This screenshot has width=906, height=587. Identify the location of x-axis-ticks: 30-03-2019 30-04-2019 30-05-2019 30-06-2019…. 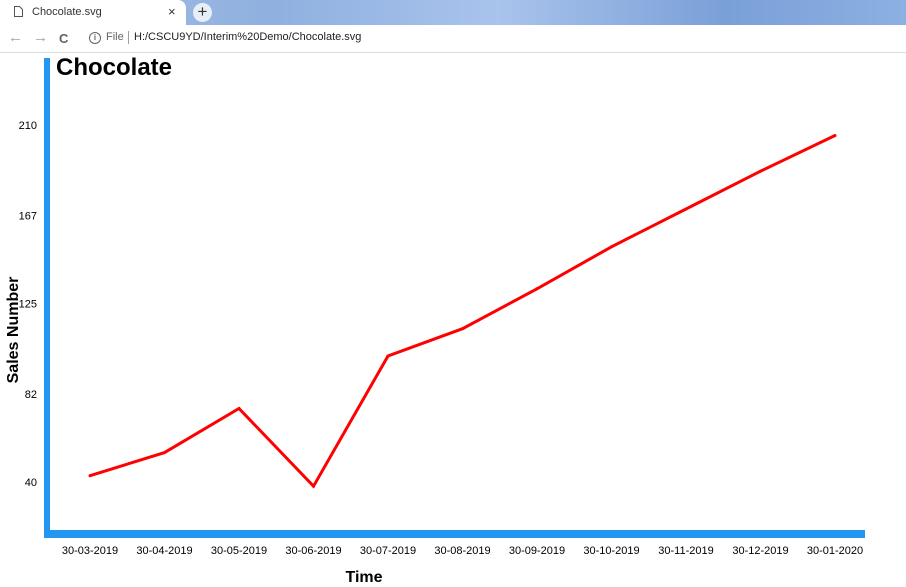
(462, 551).